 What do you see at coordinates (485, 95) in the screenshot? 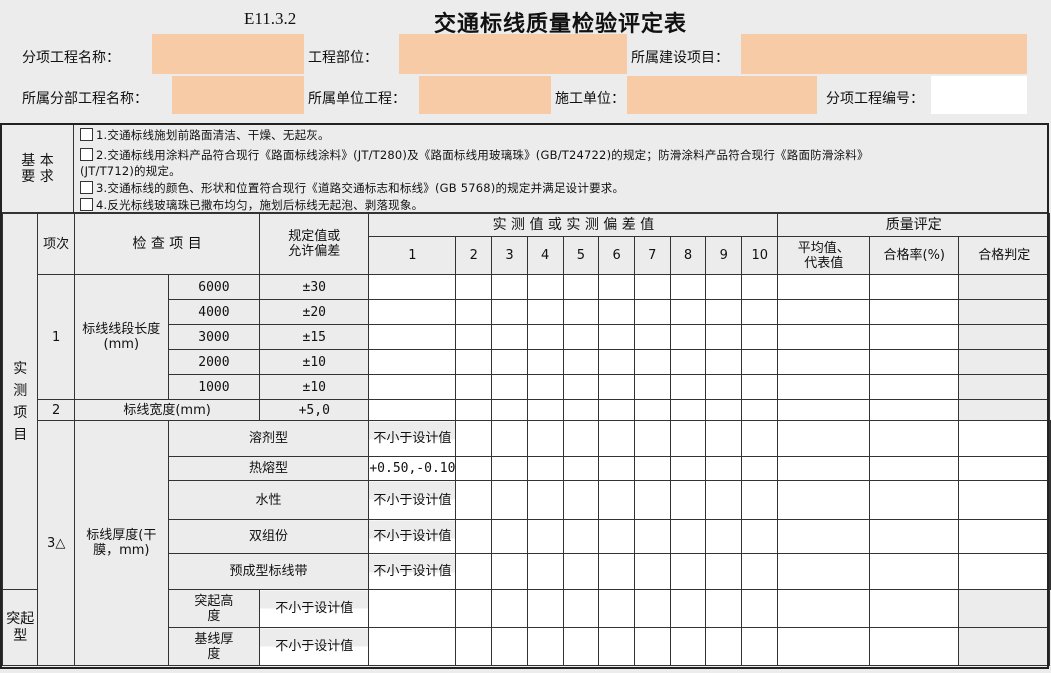
I see `unit-project-field` at bounding box center [485, 95].